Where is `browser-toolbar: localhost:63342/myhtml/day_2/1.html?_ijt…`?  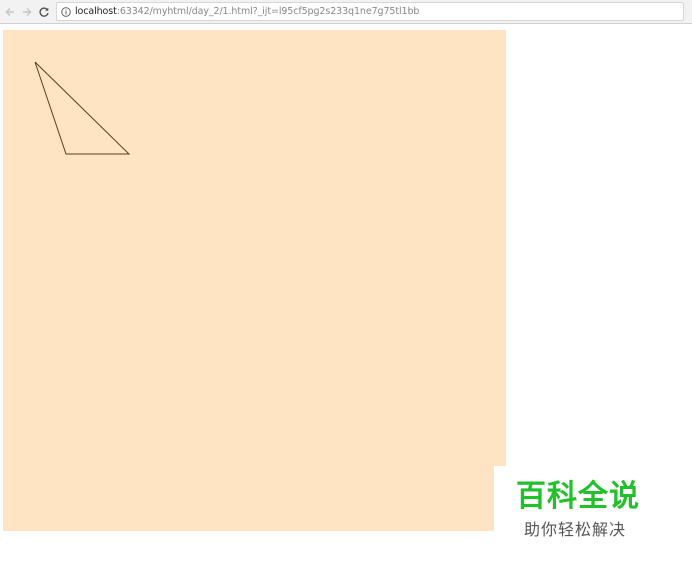 browser-toolbar: localhost:63342/myhtml/day_2/1.html?_ijt… is located at coordinates (346, 12).